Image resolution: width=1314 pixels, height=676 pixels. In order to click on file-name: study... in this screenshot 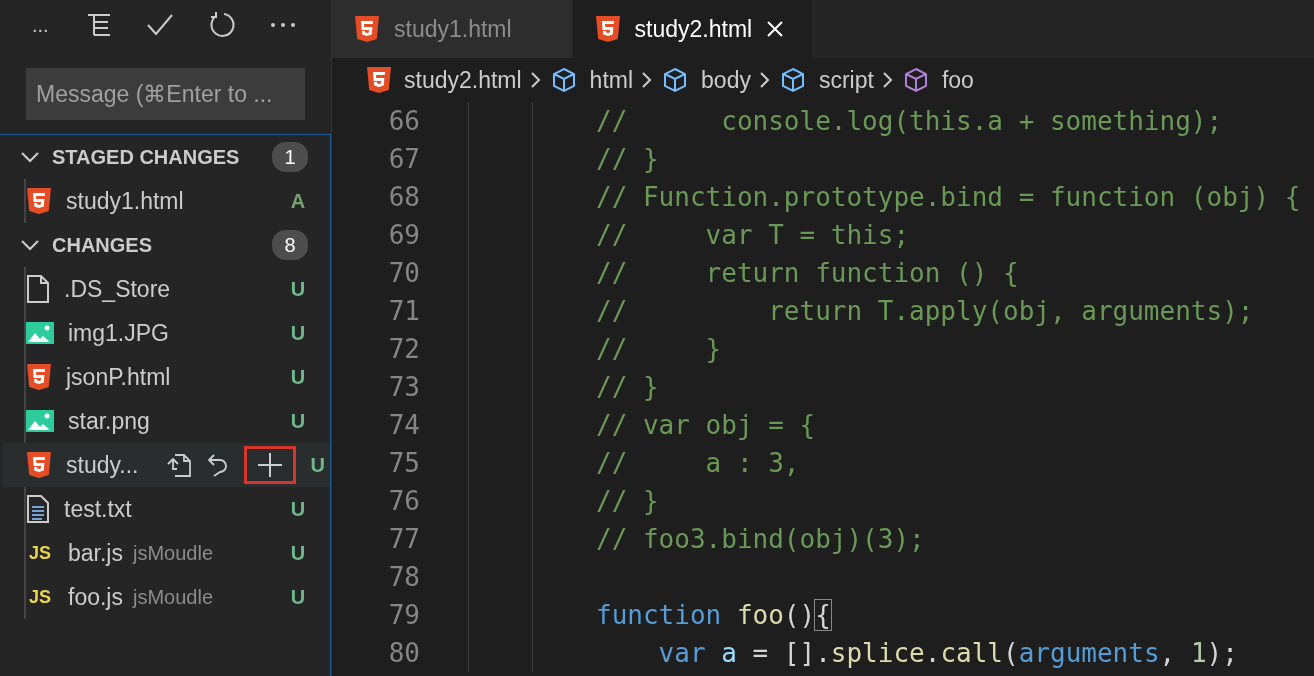, I will do `click(102, 465)`.